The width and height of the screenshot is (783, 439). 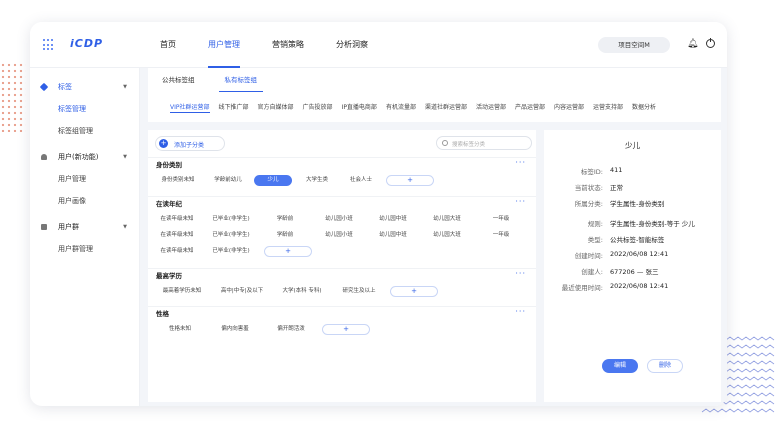 I want to click on category-title: 身份类别, so click(x=169, y=165).